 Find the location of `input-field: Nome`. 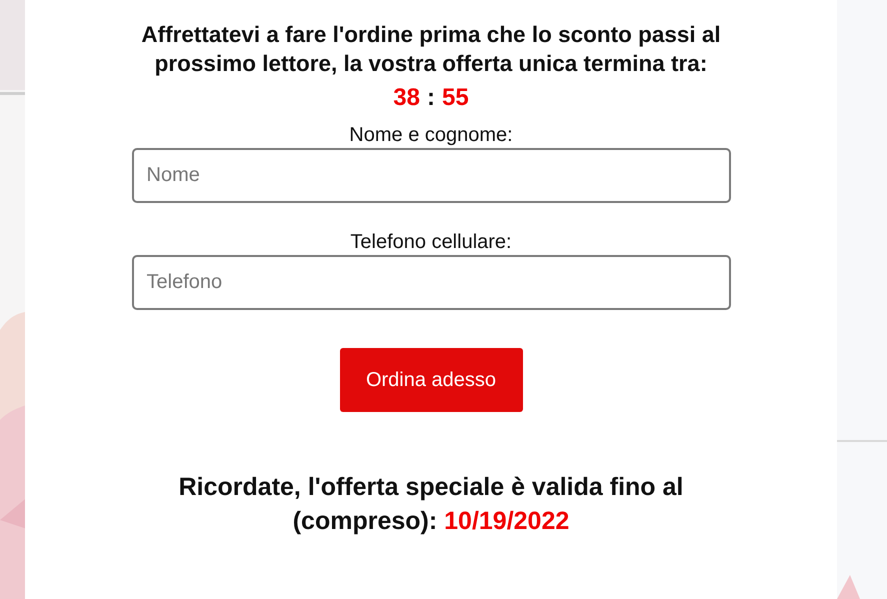

input-field: Nome is located at coordinates (431, 175).